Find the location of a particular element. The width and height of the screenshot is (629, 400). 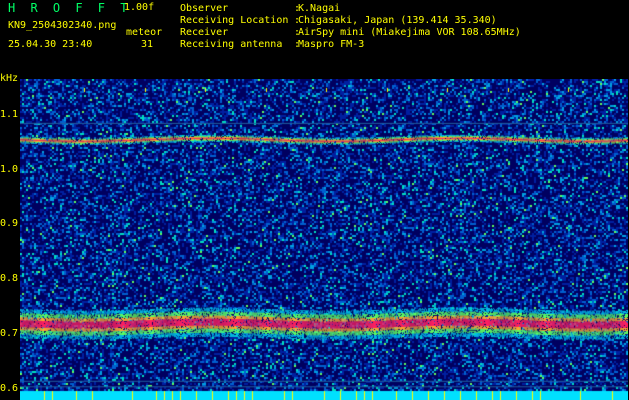

meta-key-receiver: Receiver is located at coordinates (204, 32).